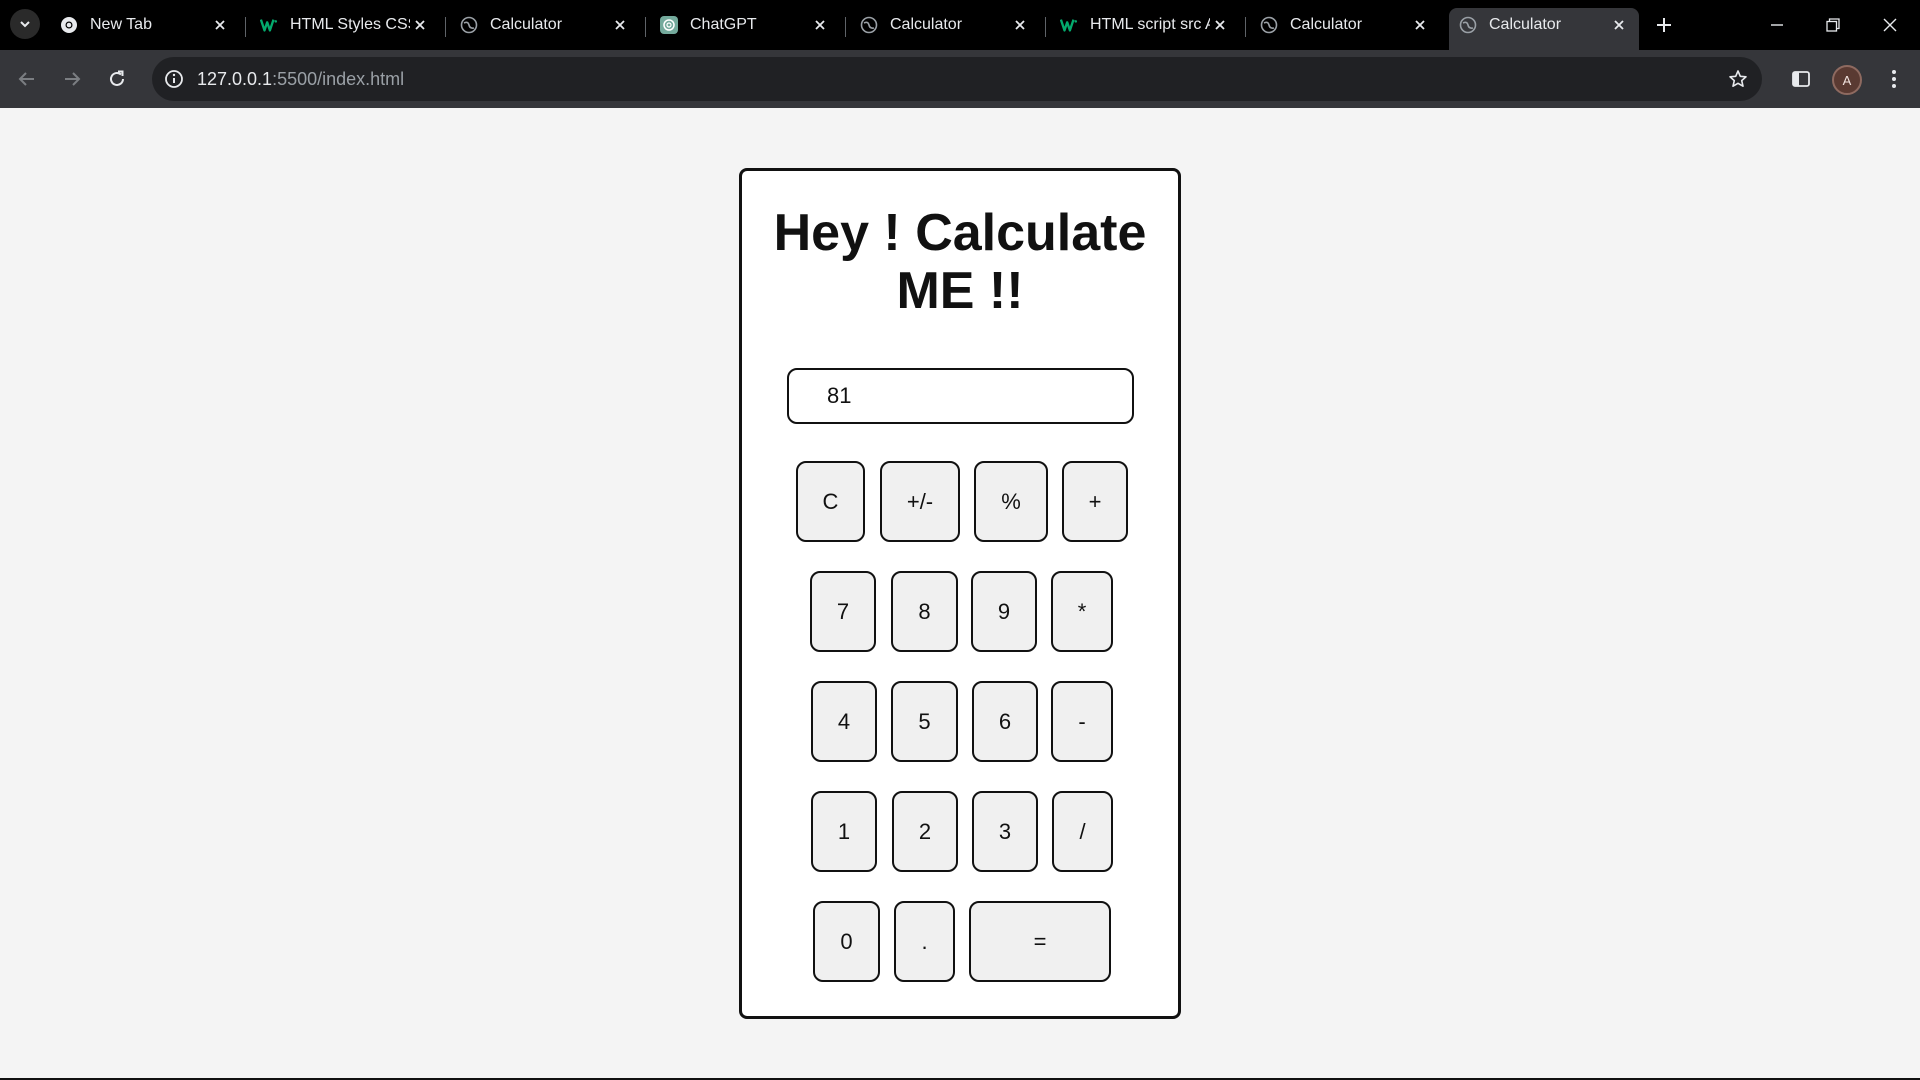 This screenshot has height=1080, width=1920. Describe the element at coordinates (844, 831) in the screenshot. I see `digit-1-button: 1` at that location.